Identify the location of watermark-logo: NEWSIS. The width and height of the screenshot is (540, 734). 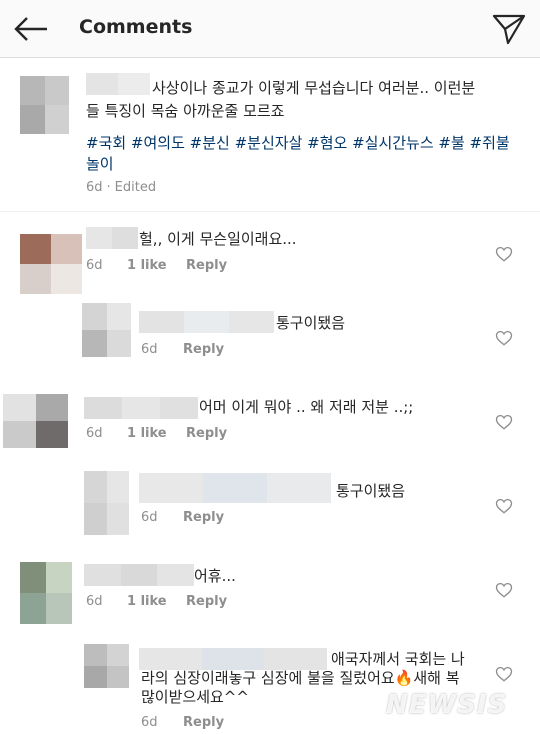
(447, 705).